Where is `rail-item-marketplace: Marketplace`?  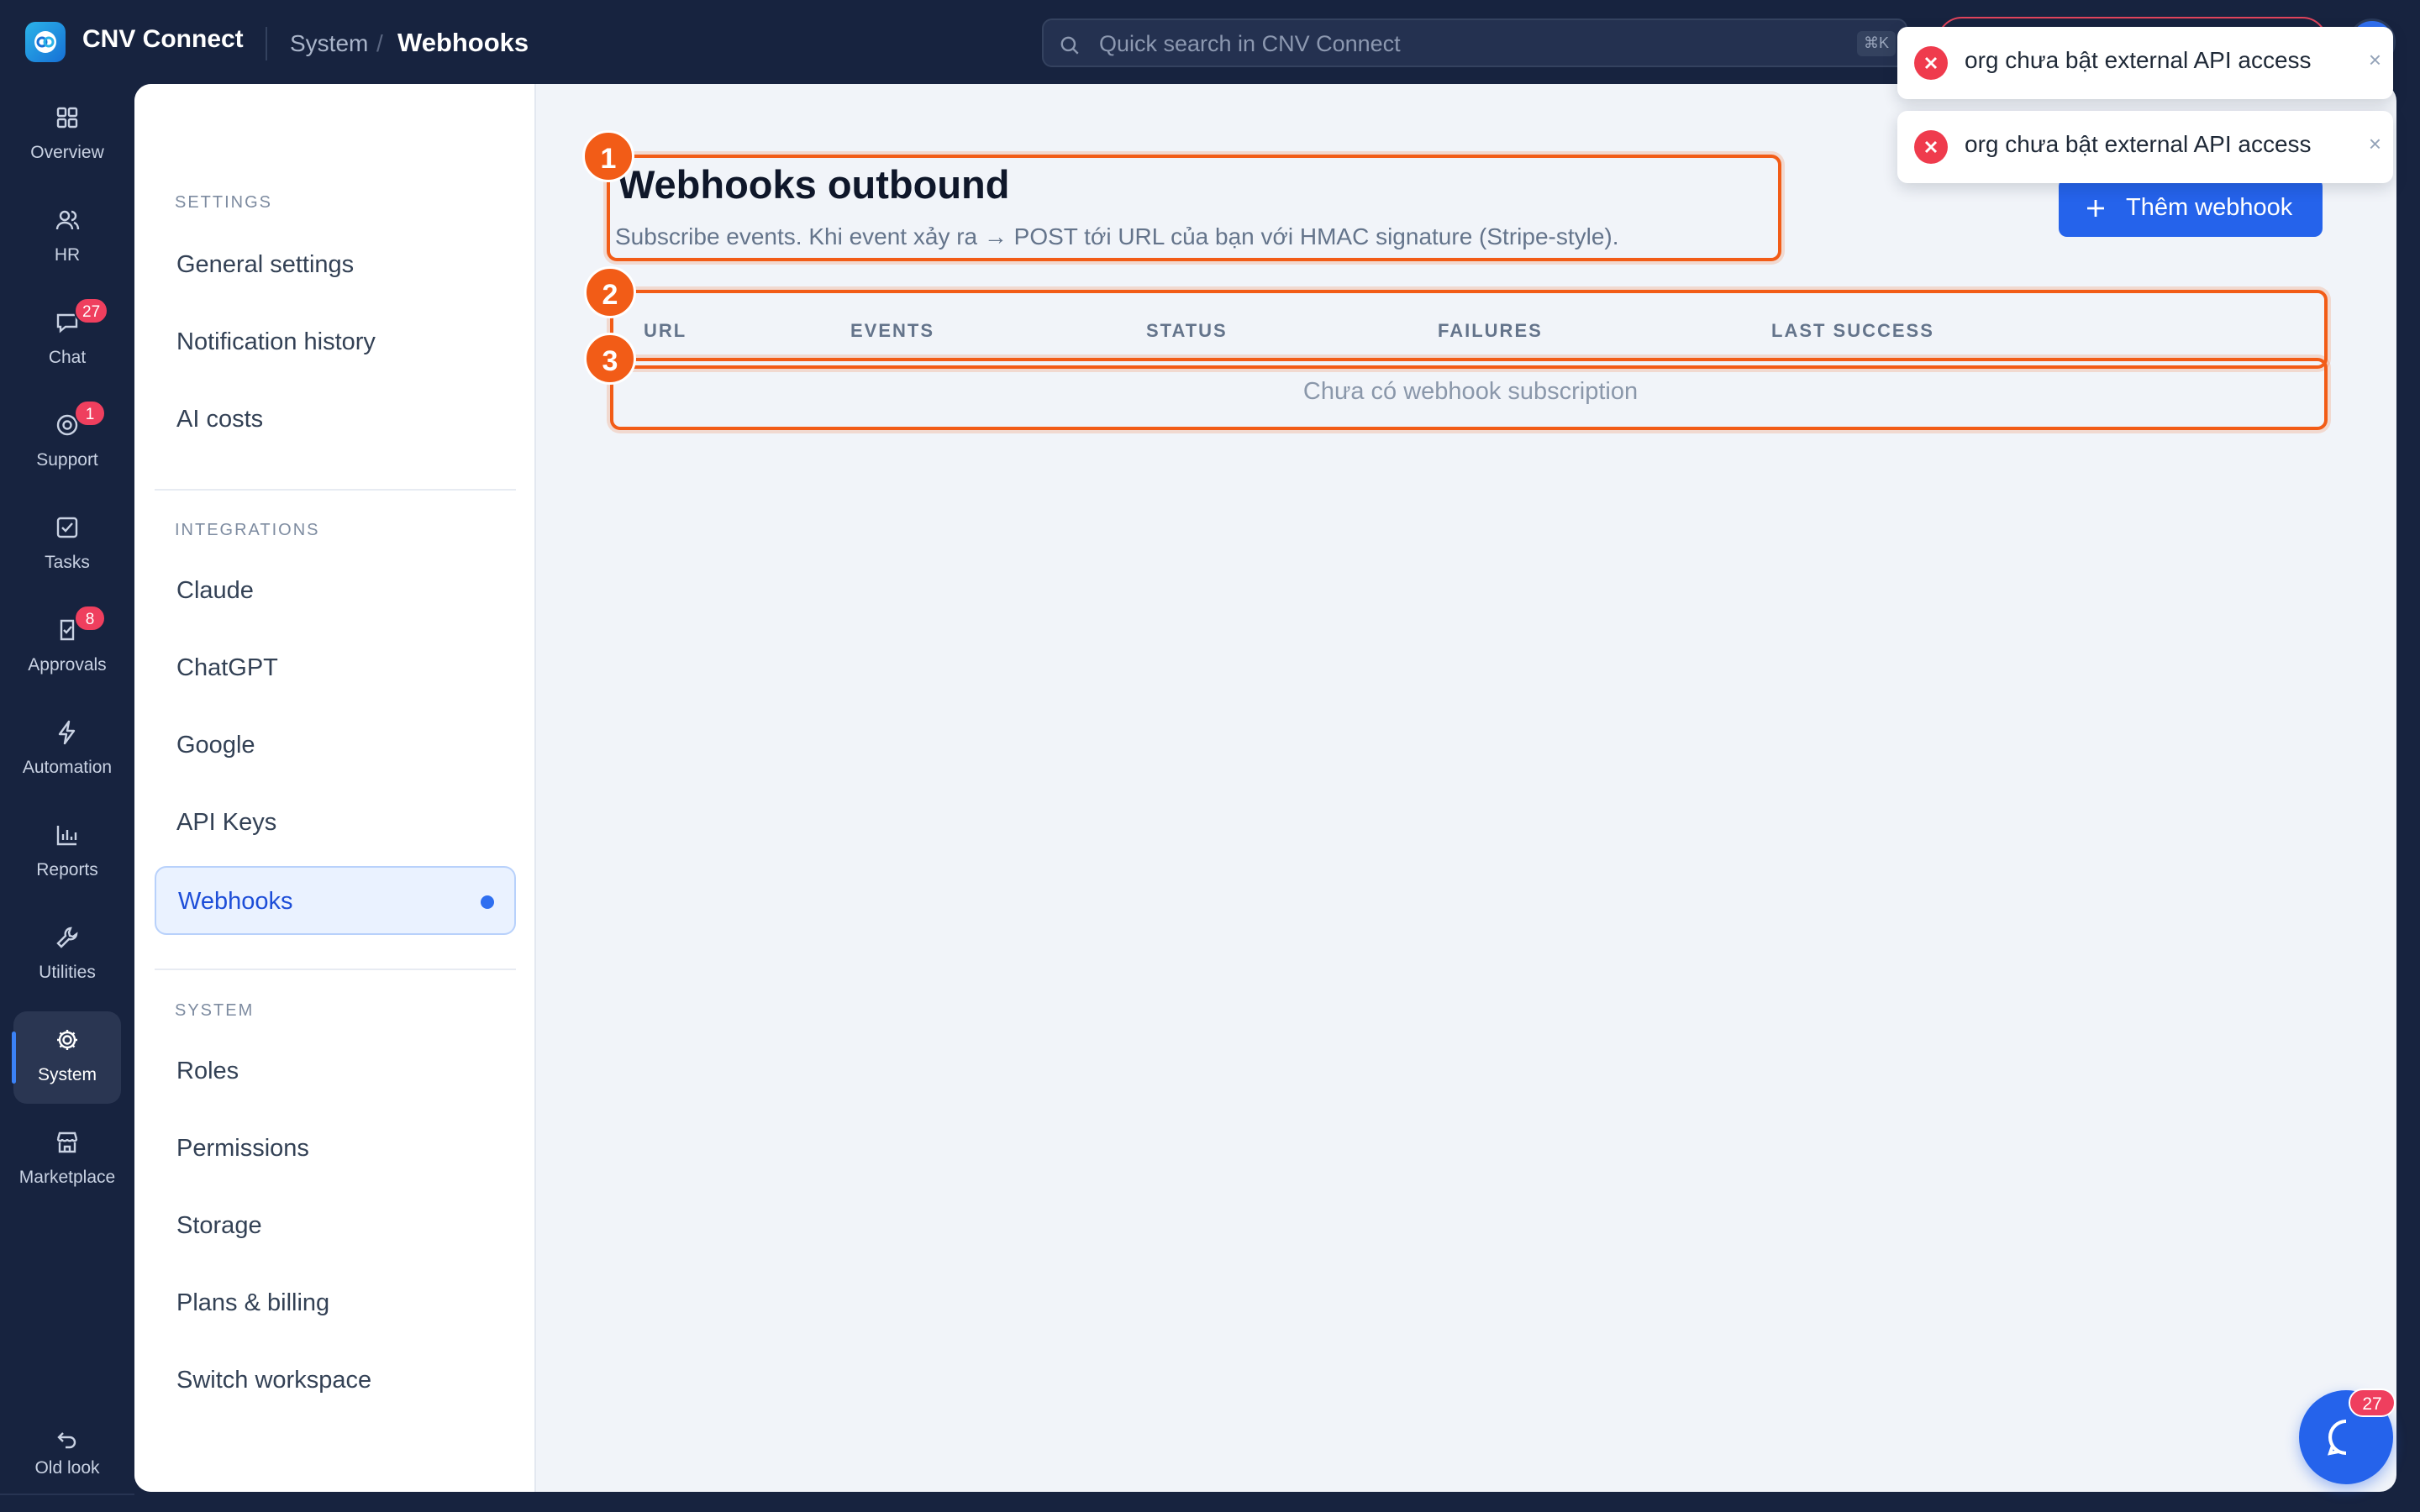 rail-item-marketplace: Marketplace is located at coordinates (67, 1160).